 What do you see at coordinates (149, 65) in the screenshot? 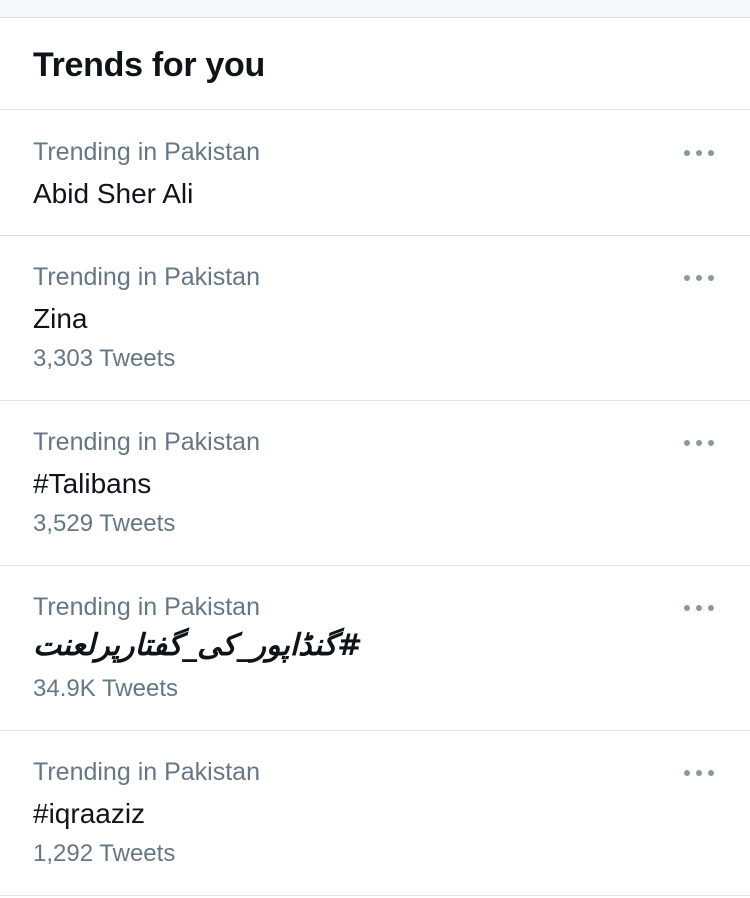
I see `trends-title: Trends for you` at bounding box center [149, 65].